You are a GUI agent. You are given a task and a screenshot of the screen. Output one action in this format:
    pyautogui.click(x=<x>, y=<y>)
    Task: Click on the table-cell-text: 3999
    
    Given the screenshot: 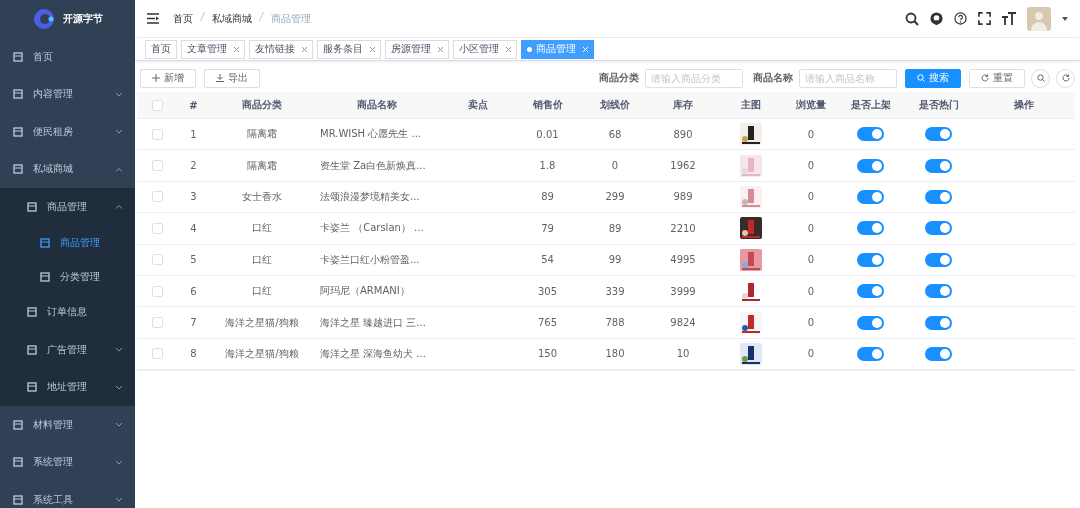 What is the action you would take?
    pyautogui.click(x=683, y=291)
    